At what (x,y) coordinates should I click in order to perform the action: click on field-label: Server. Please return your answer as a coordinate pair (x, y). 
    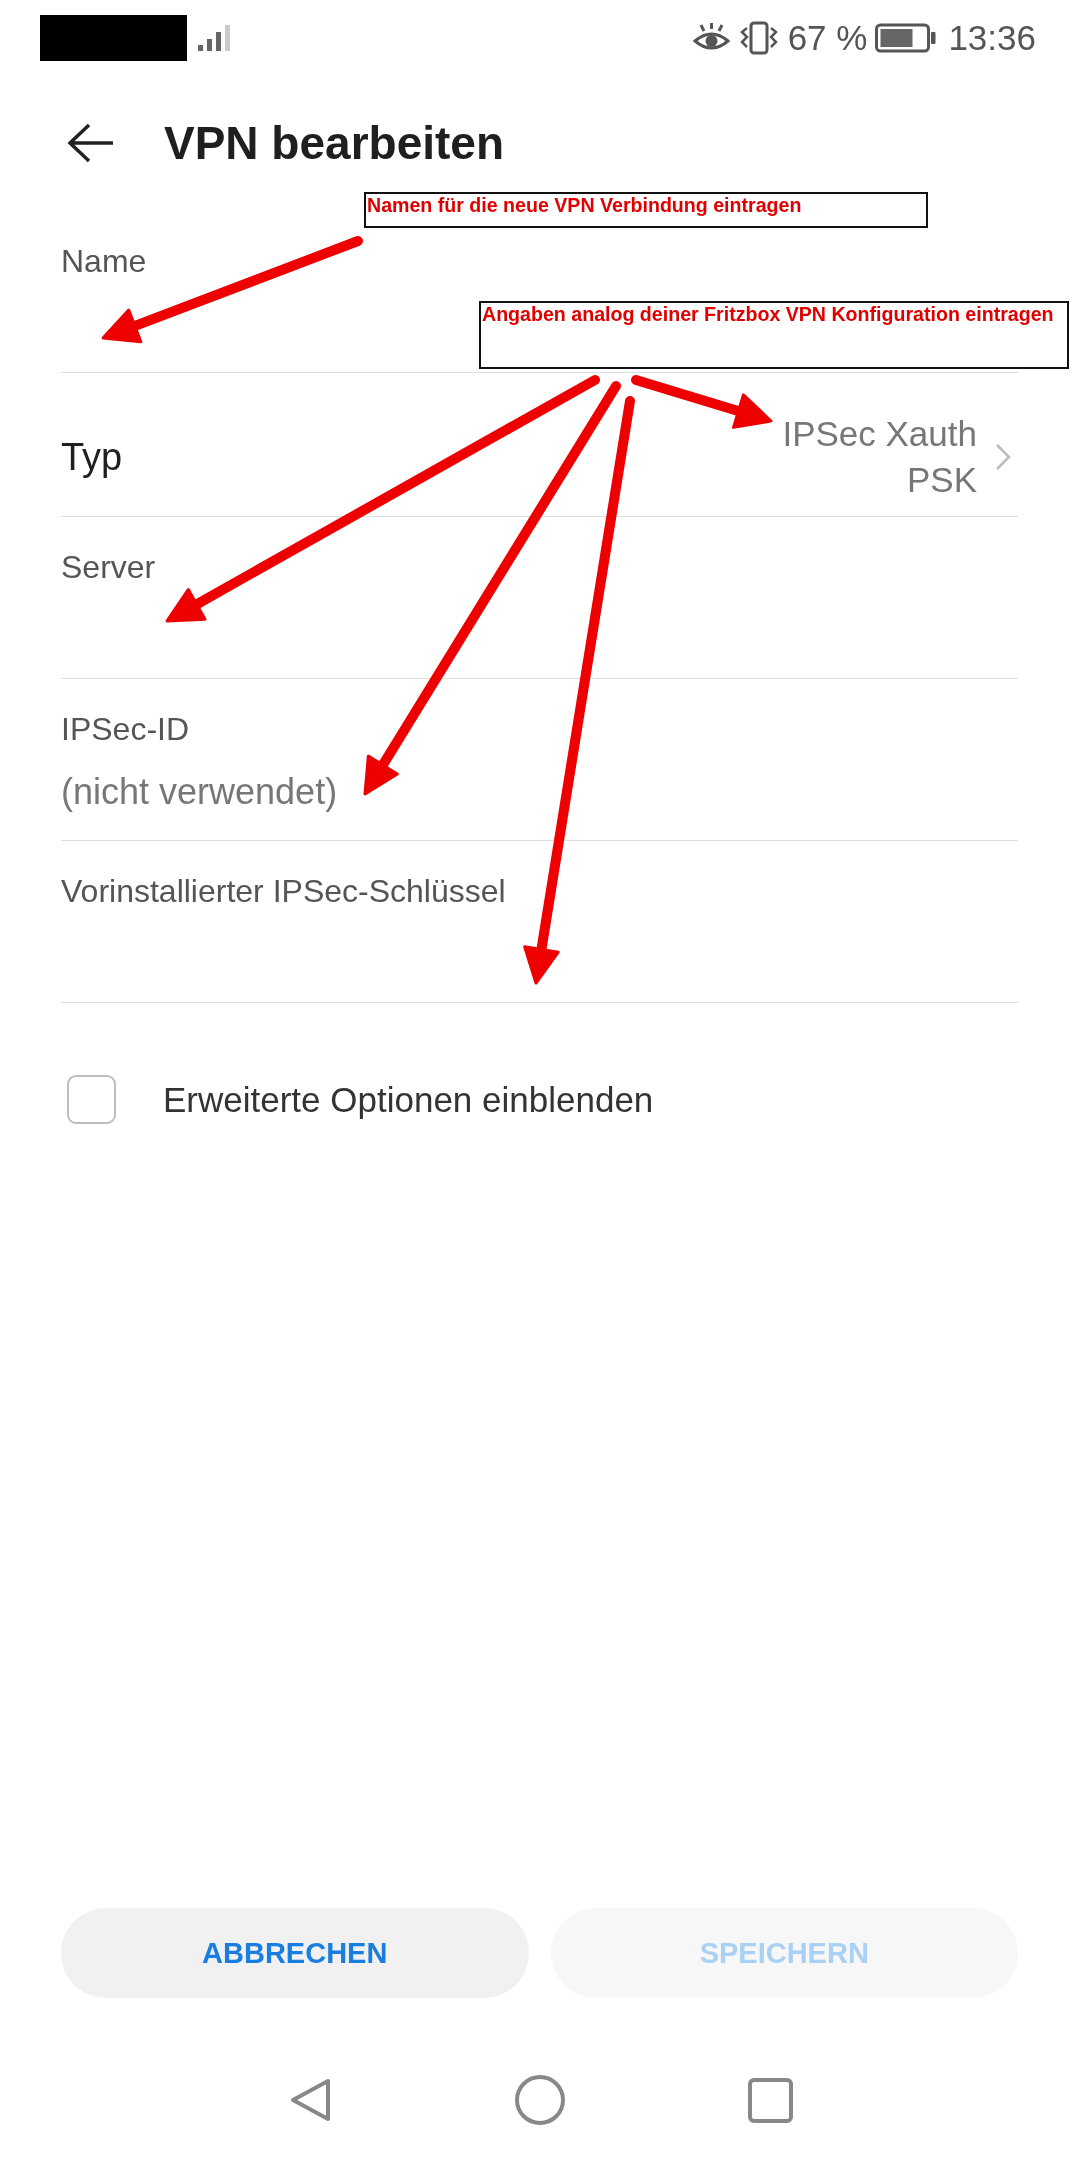
    Looking at the image, I should click on (108, 567).